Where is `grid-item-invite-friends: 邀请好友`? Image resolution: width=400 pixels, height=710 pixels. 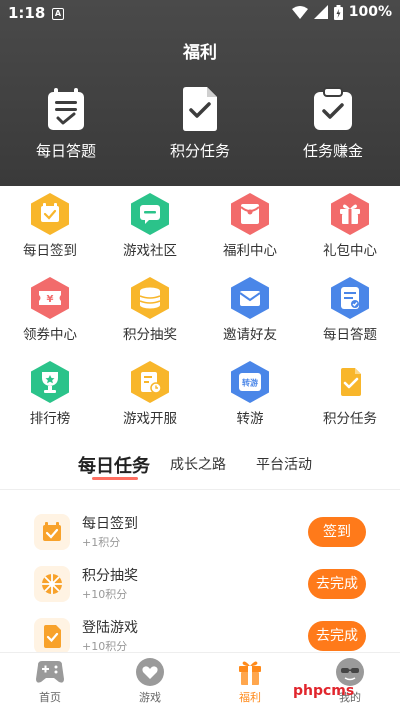
grid-item-invite-friends: 邀请好友 is located at coordinates (250, 309).